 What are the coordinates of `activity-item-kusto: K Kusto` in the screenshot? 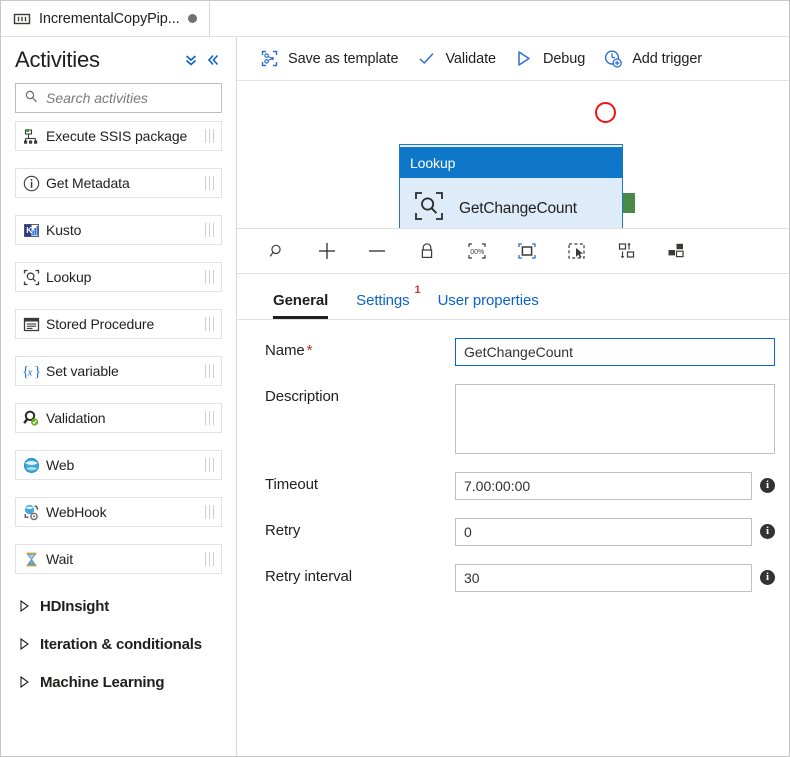 It's located at (118, 230).